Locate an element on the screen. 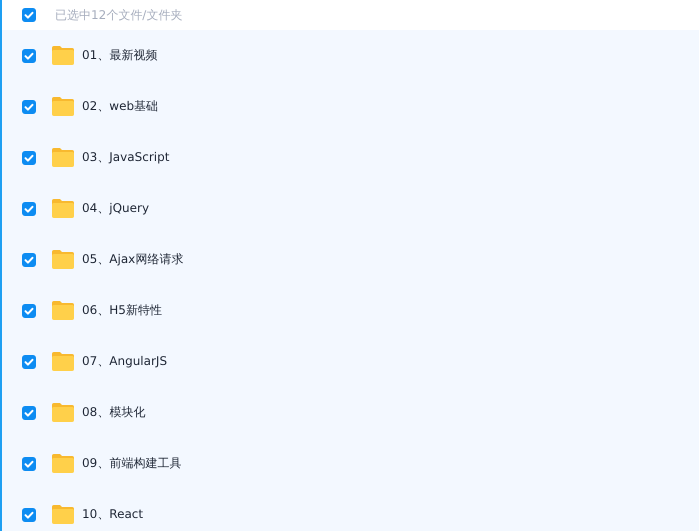  folder-name: 05、Ajax网络请求 is located at coordinates (133, 259).